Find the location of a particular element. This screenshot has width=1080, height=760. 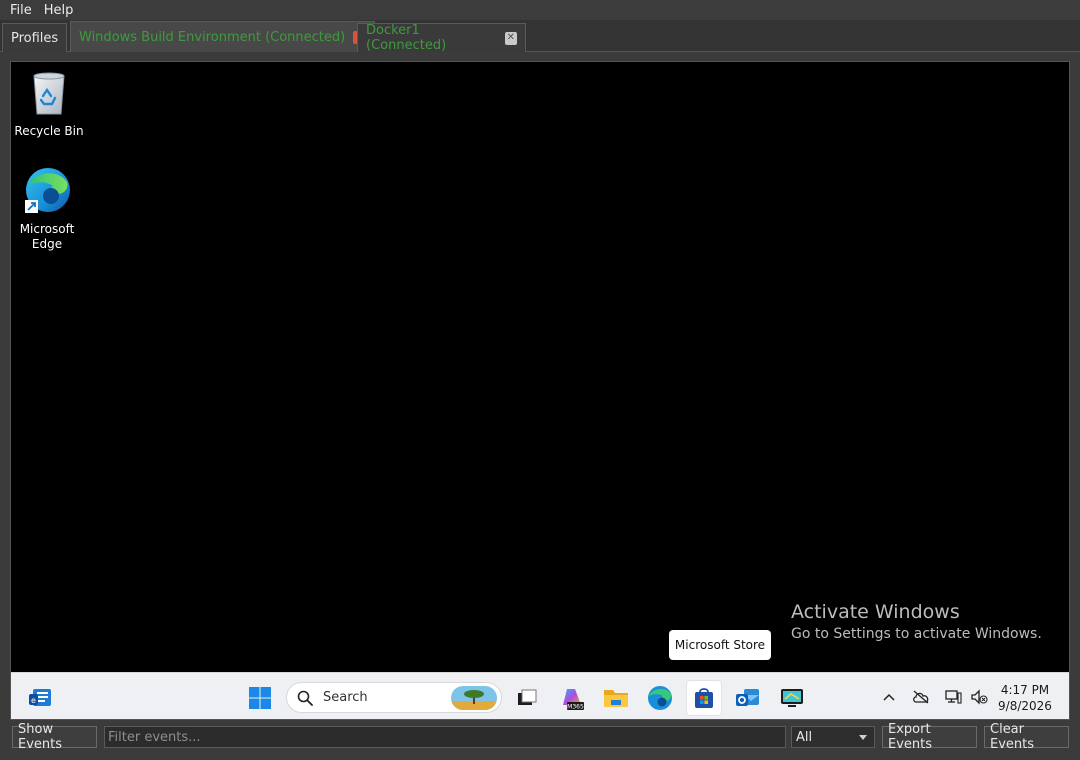

event-filter-select: All is located at coordinates (833, 737).